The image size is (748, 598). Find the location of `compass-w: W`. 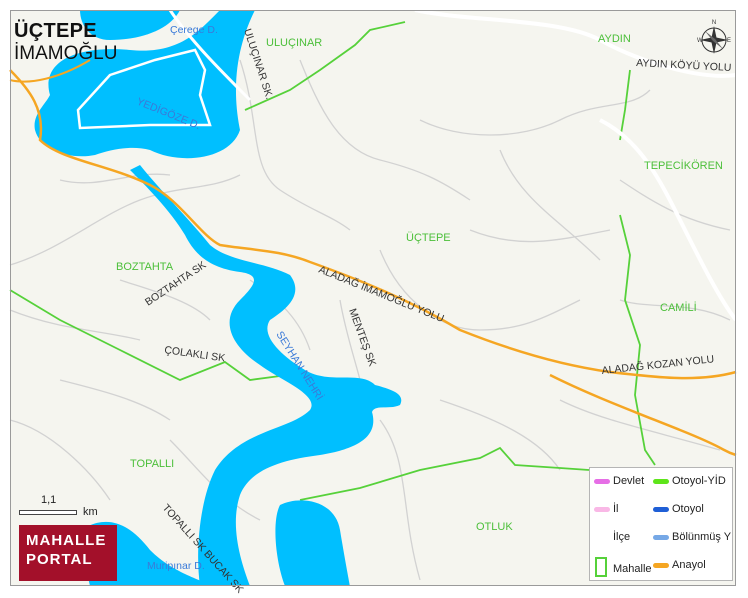

compass-w: W is located at coordinates (700, 41).